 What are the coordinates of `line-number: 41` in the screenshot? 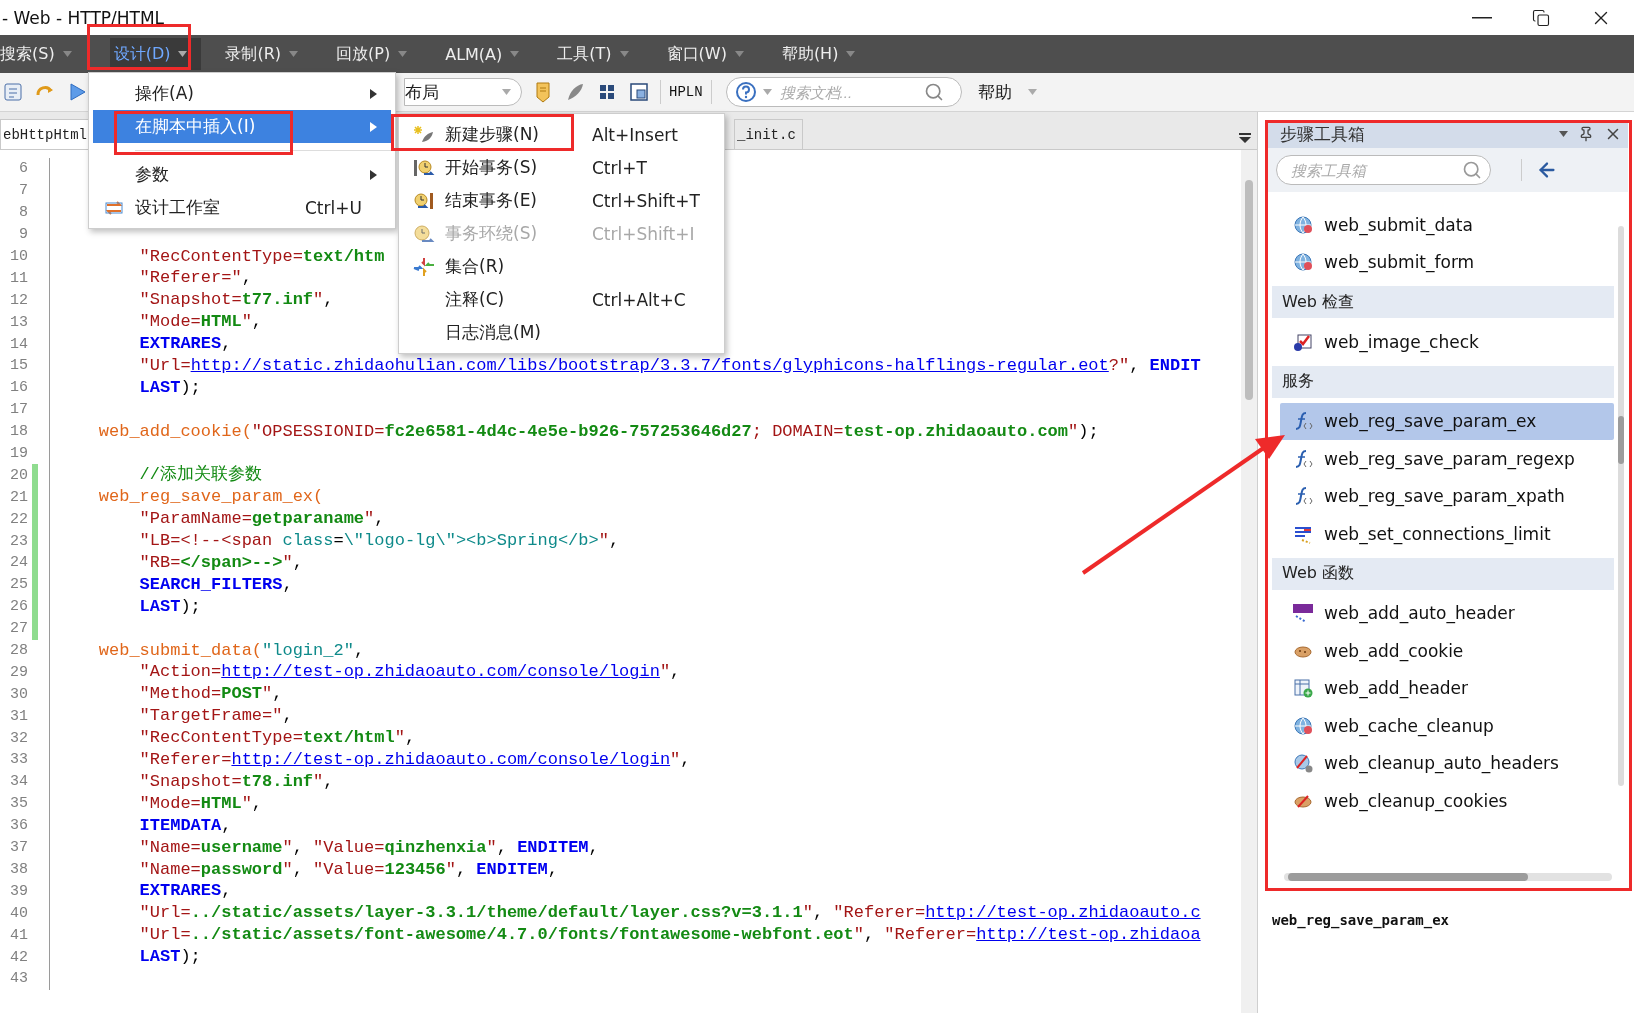 It's located at (18, 935).